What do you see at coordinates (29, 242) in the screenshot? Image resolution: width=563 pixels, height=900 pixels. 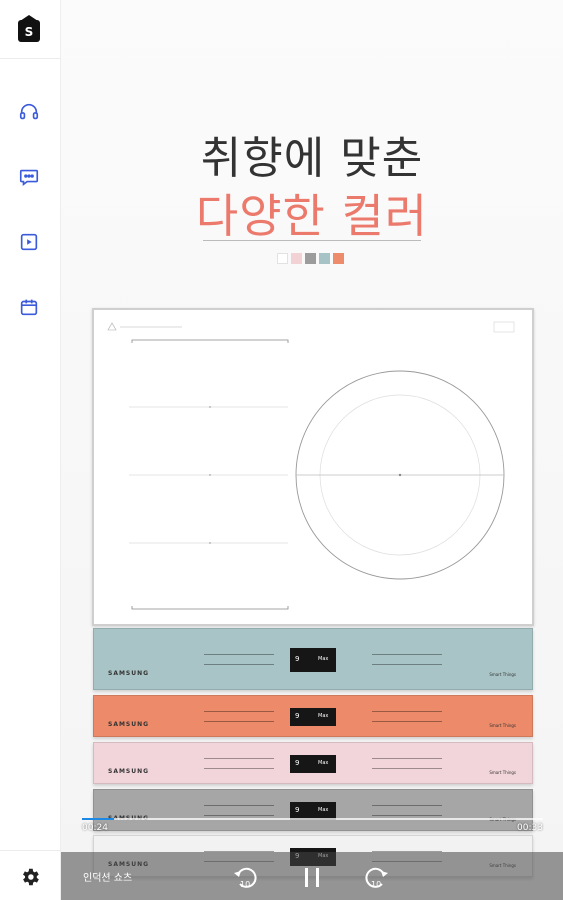 I see `media-icon` at bounding box center [29, 242].